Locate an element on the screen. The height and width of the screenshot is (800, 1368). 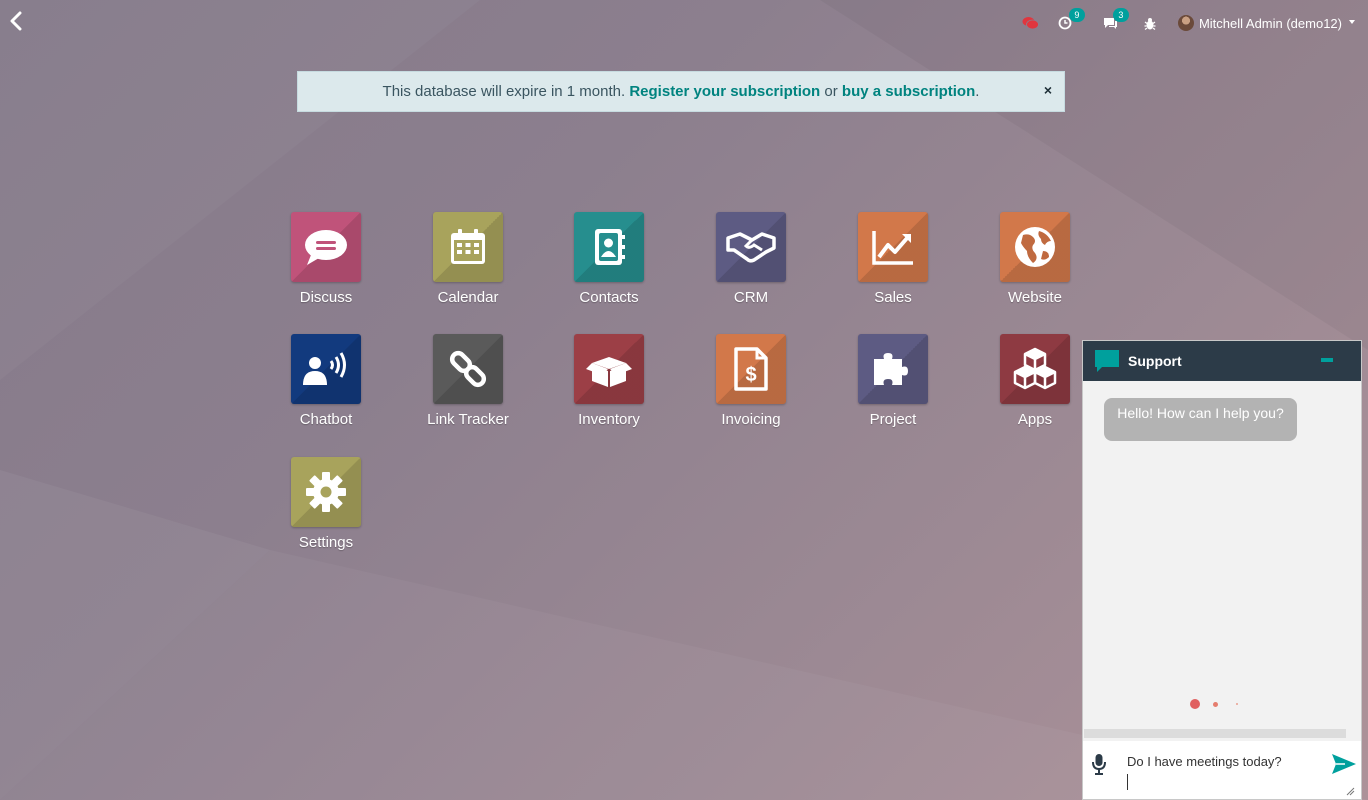
app-settings: Settings is located at coordinates (326, 504).